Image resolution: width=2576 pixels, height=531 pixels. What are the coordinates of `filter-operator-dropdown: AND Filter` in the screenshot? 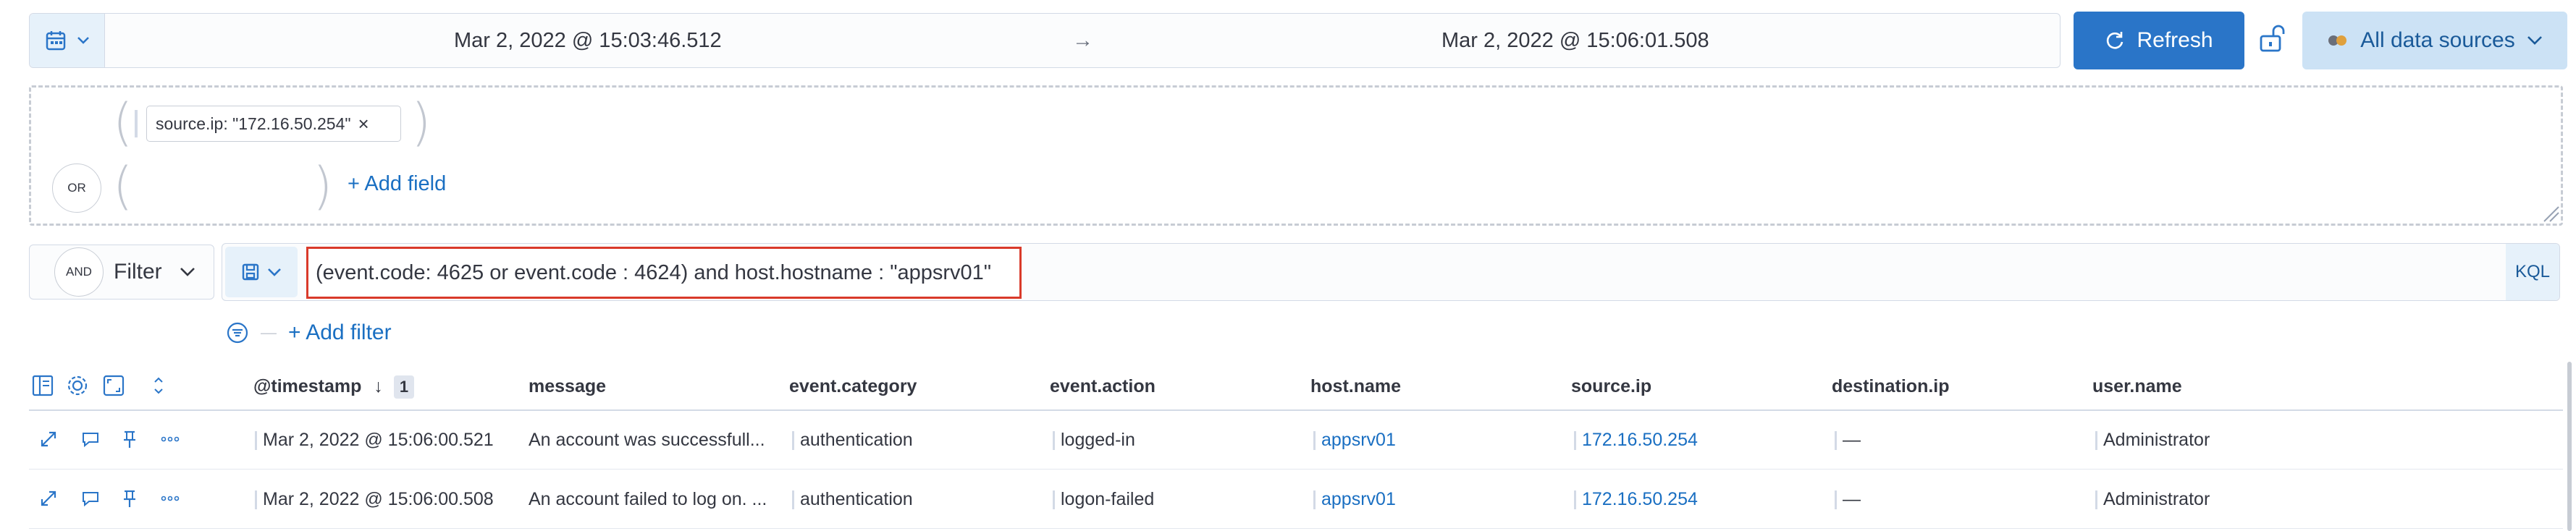 It's located at (121, 272).